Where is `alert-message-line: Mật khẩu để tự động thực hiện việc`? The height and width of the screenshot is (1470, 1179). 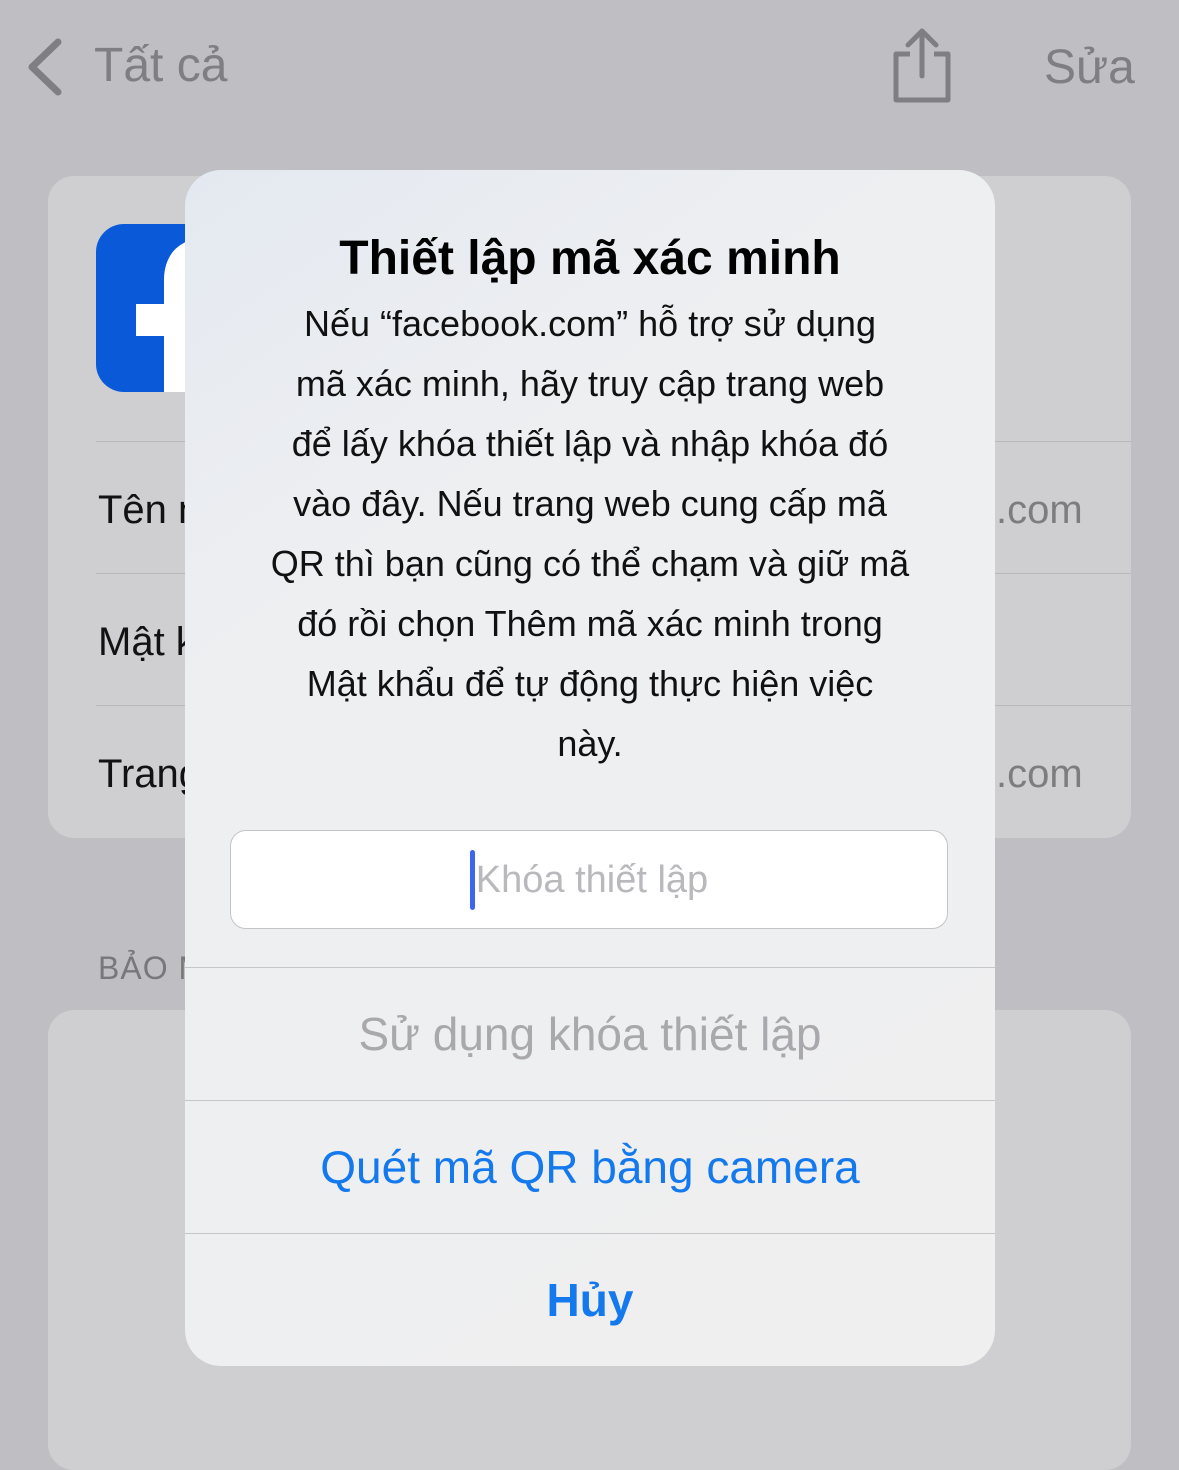
alert-message-line: Mật khẩu để tự động thực hiện việc is located at coordinates (590, 683).